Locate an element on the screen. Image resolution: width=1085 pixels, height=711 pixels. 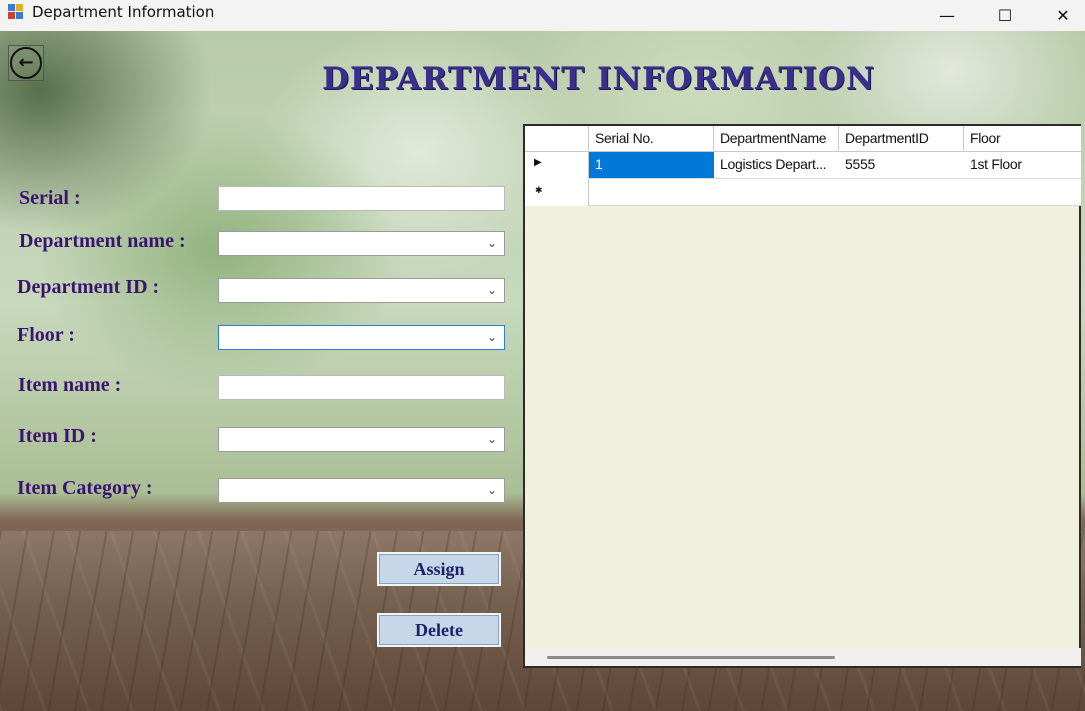
back-button: ← is located at coordinates (26, 63).